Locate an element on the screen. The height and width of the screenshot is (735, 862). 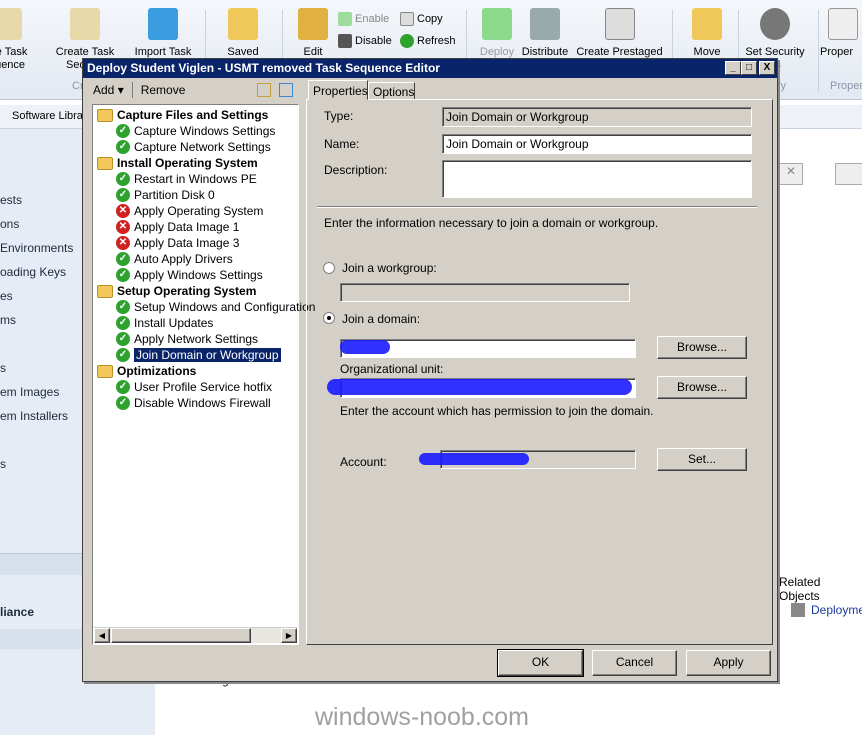
tree-step: ✓ Install Updates is located at coordinates (164, 323).